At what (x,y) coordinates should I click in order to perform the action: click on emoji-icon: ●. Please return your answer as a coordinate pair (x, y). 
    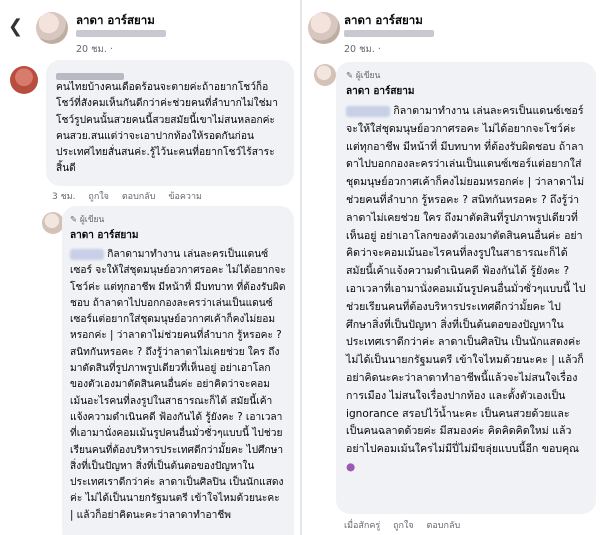
    Looking at the image, I should click on (351, 466).